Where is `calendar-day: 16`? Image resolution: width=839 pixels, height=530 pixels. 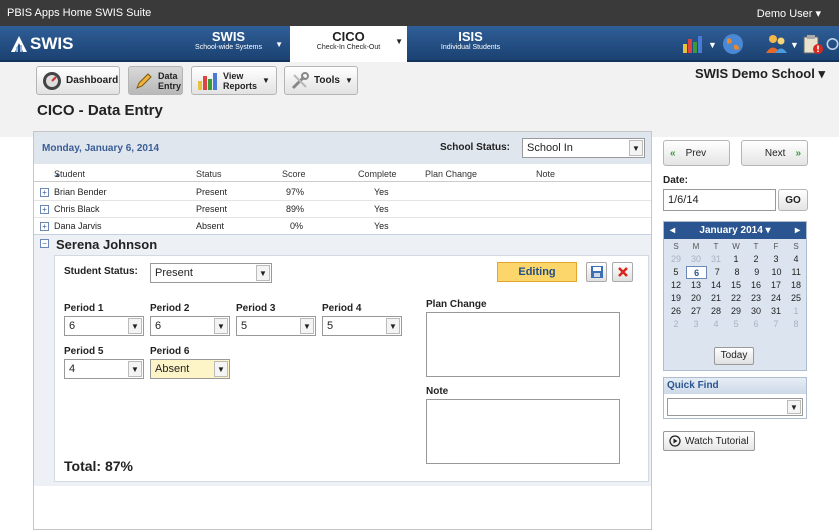 calendar-day: 16 is located at coordinates (756, 285).